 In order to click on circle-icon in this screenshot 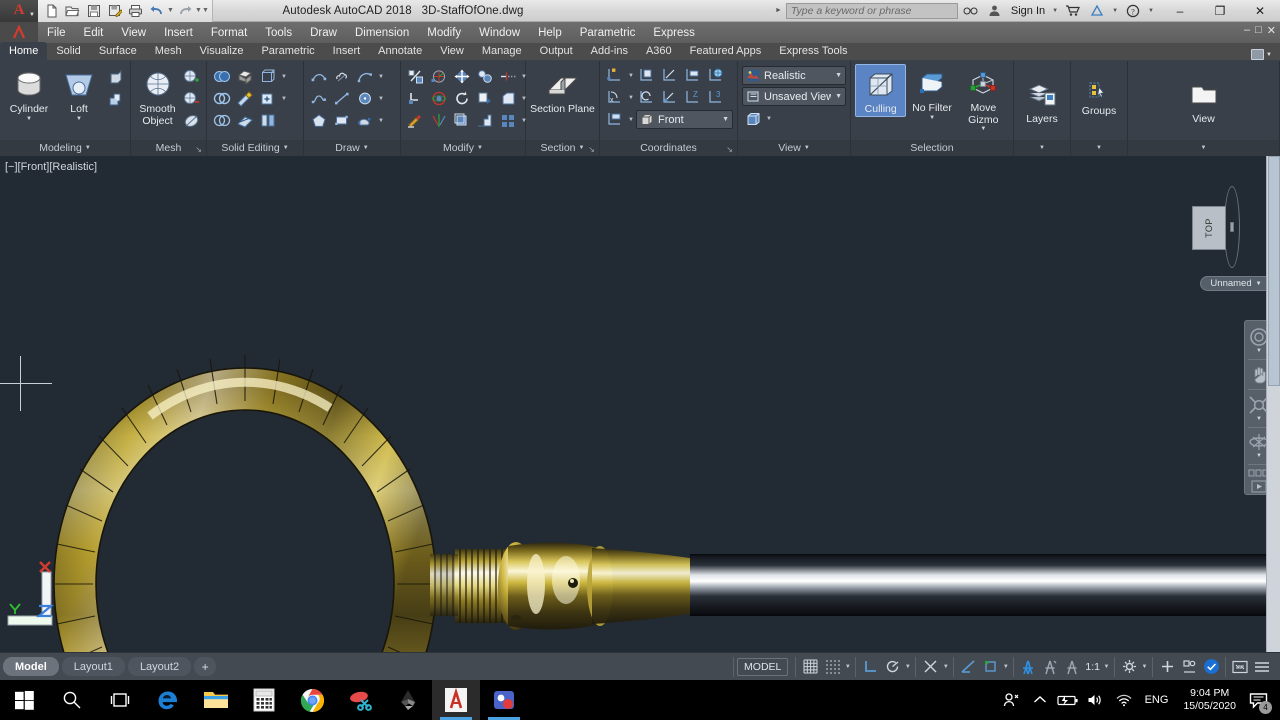, I will do `click(365, 98)`.